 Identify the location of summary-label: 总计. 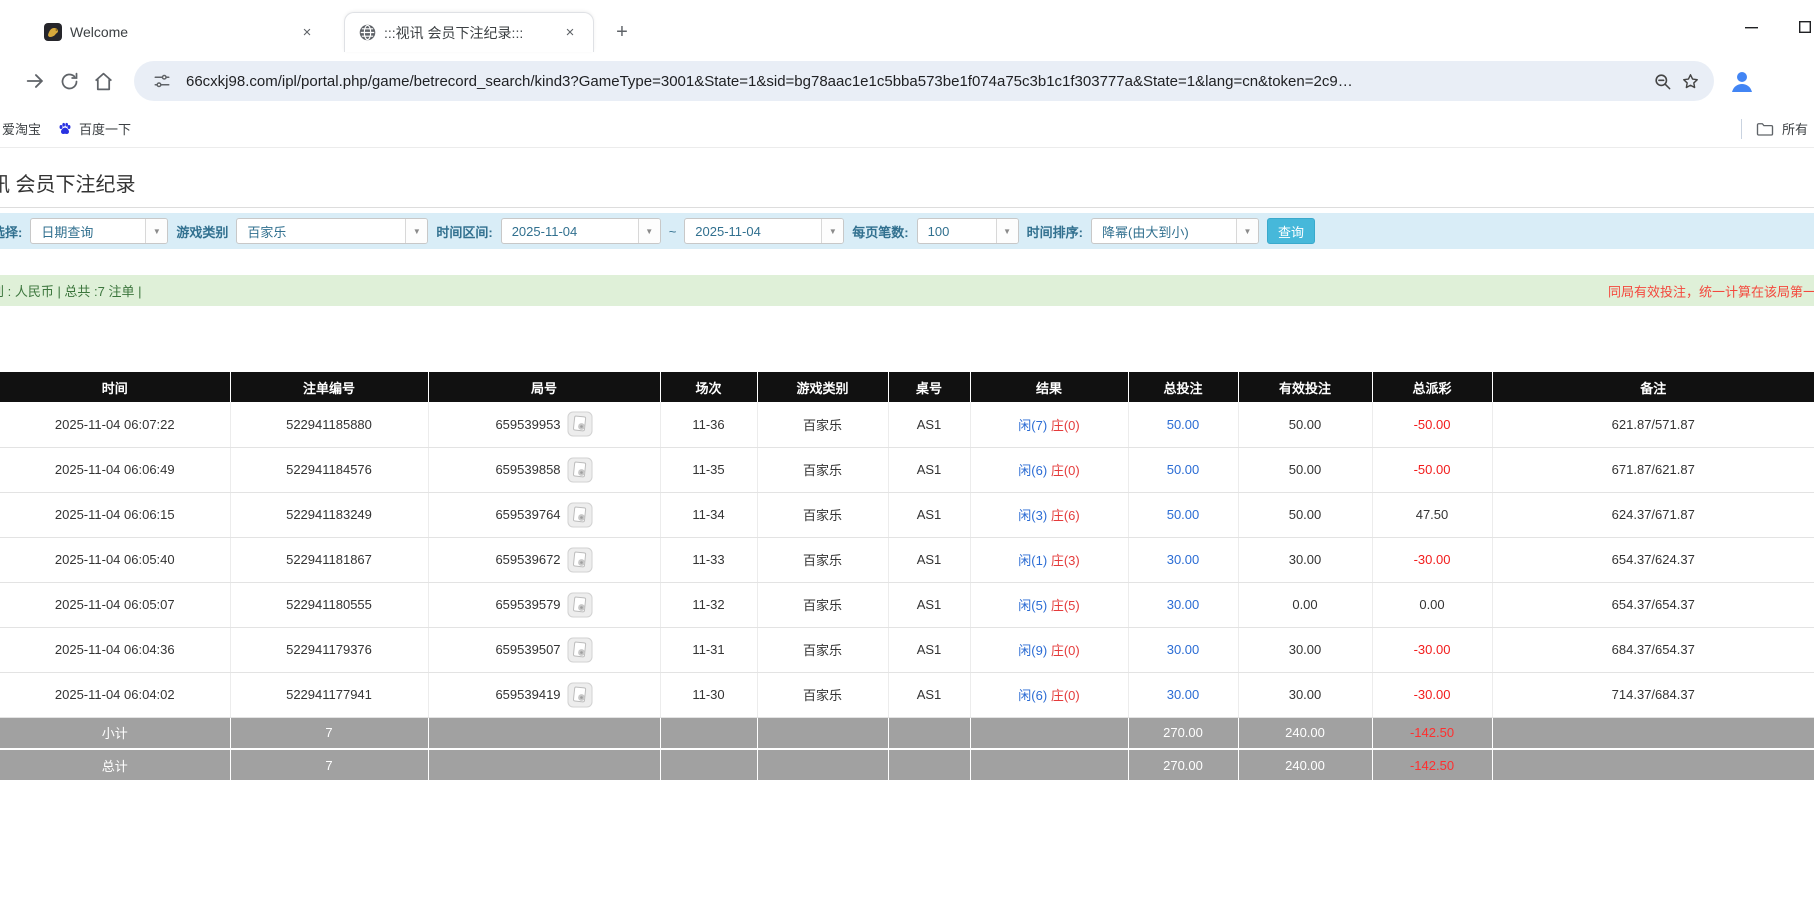
(115, 765).